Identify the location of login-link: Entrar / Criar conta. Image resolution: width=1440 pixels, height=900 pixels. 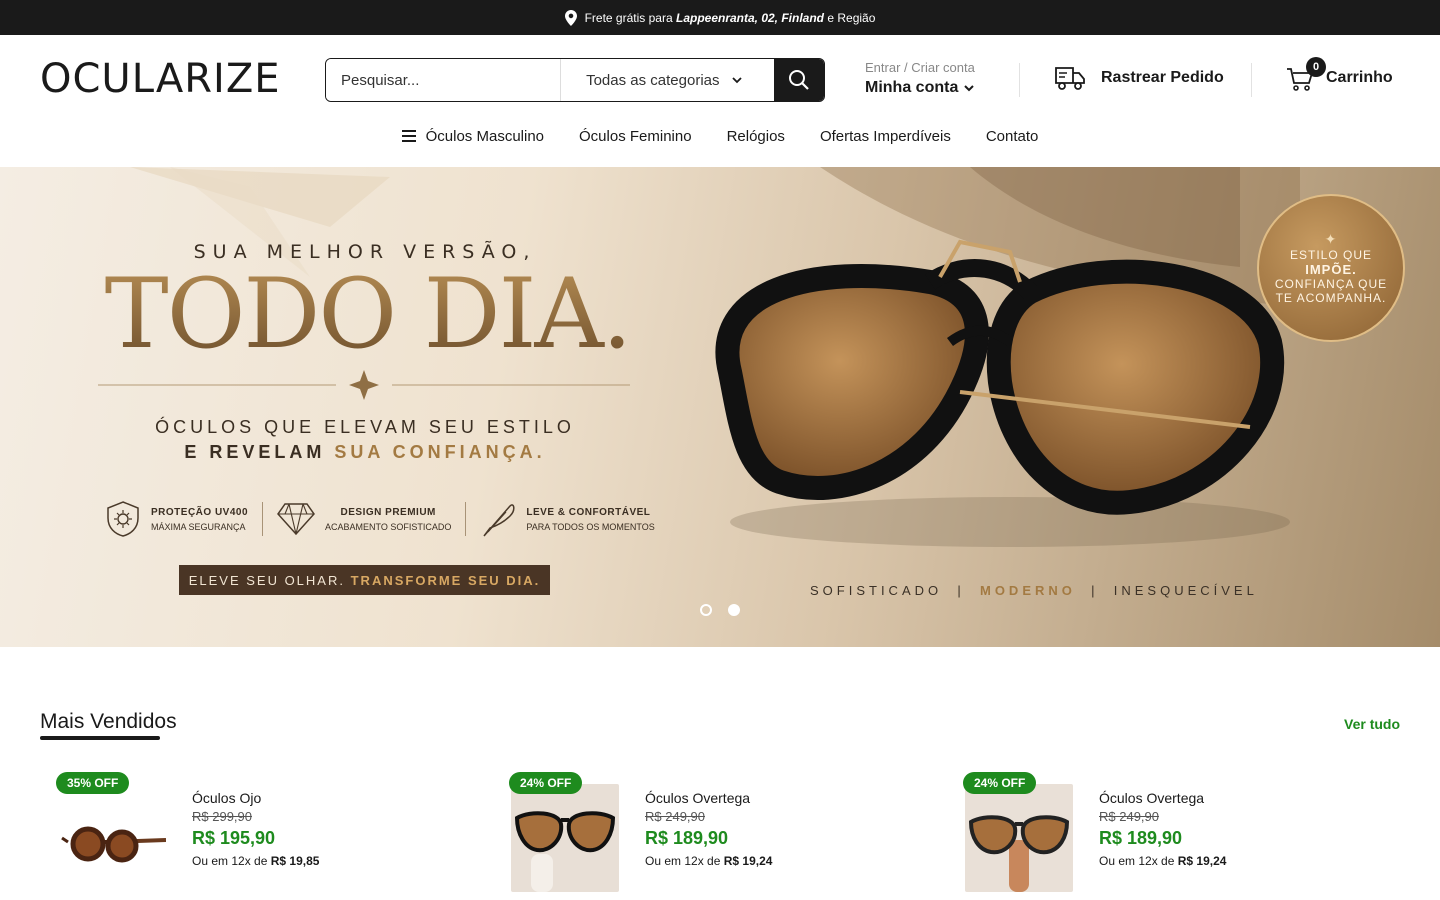
(920, 67).